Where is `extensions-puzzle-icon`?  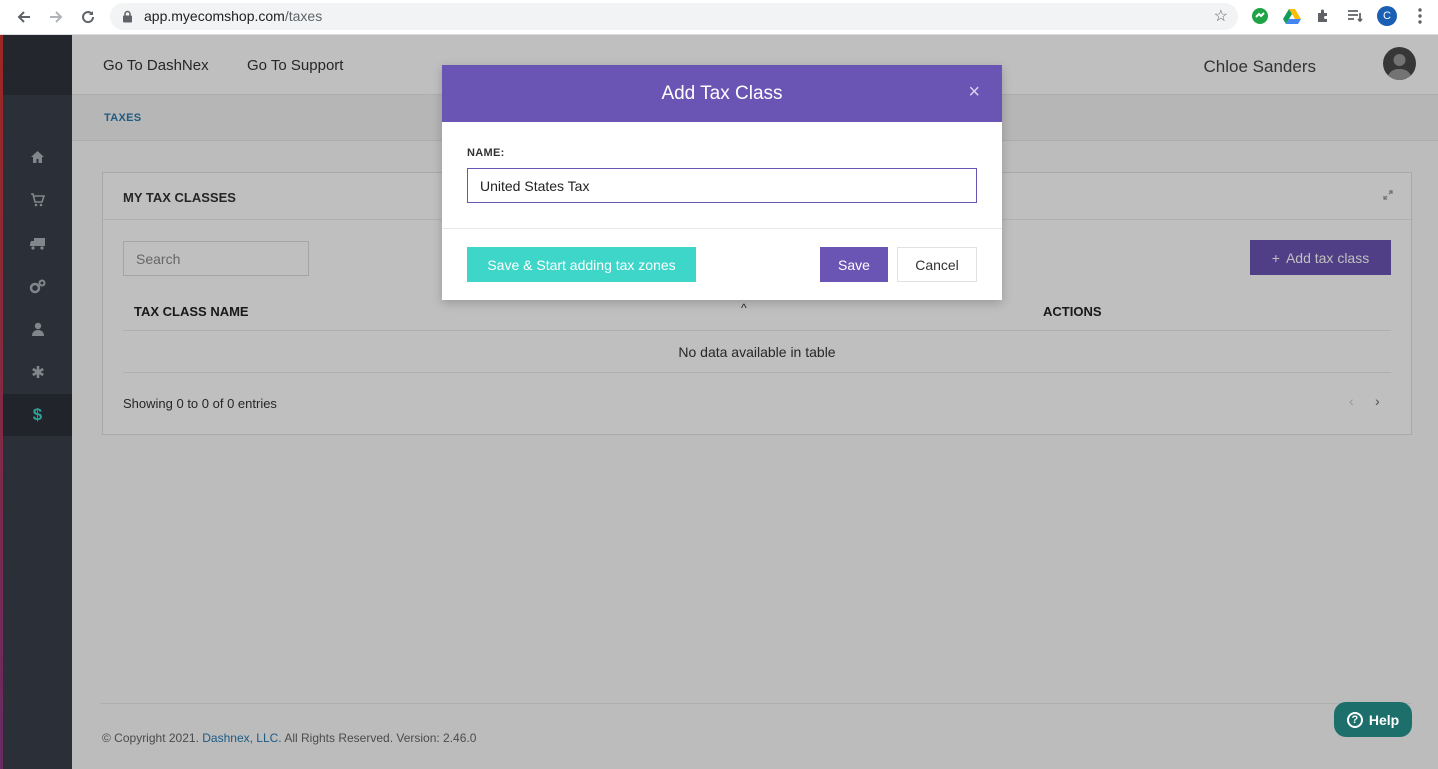 extensions-puzzle-icon is located at coordinates (1323, 16).